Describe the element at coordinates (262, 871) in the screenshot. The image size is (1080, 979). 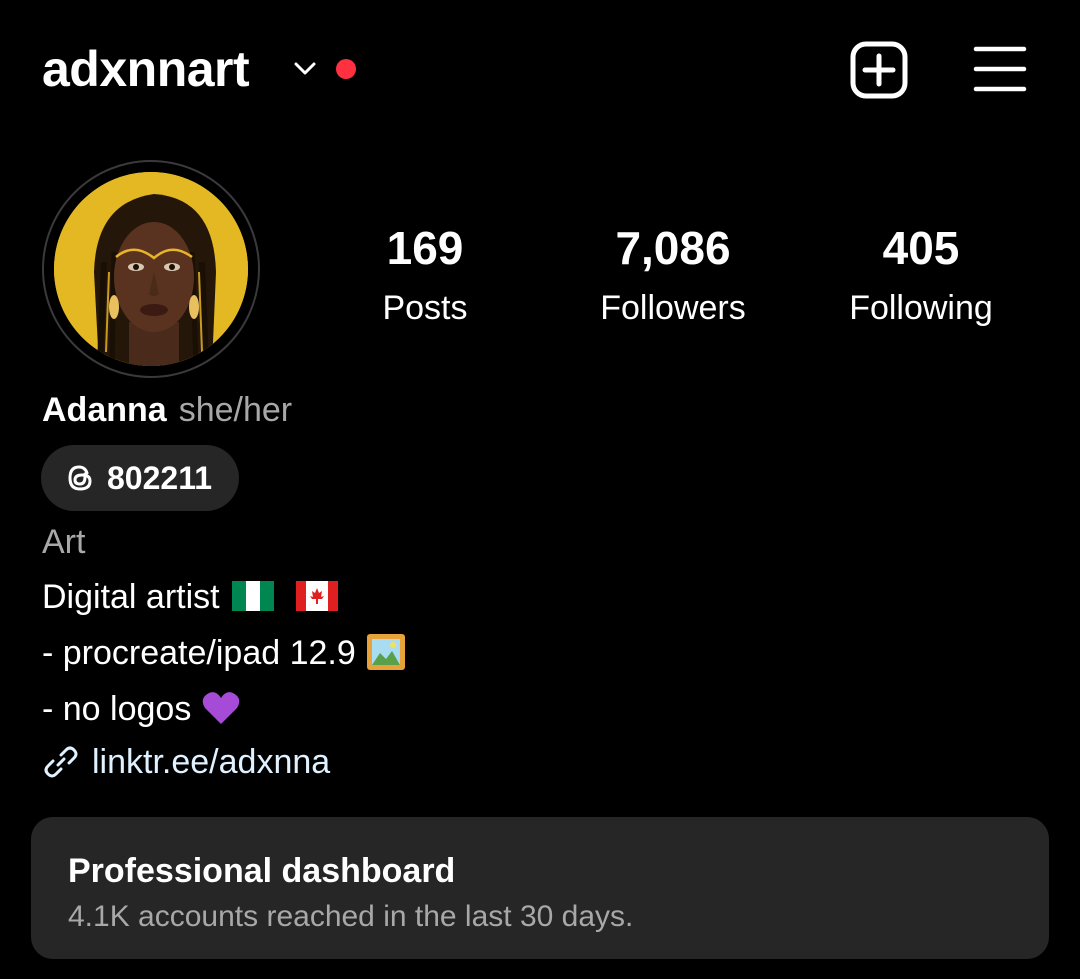
I see `dashboard-title: Professional dashboard` at that location.